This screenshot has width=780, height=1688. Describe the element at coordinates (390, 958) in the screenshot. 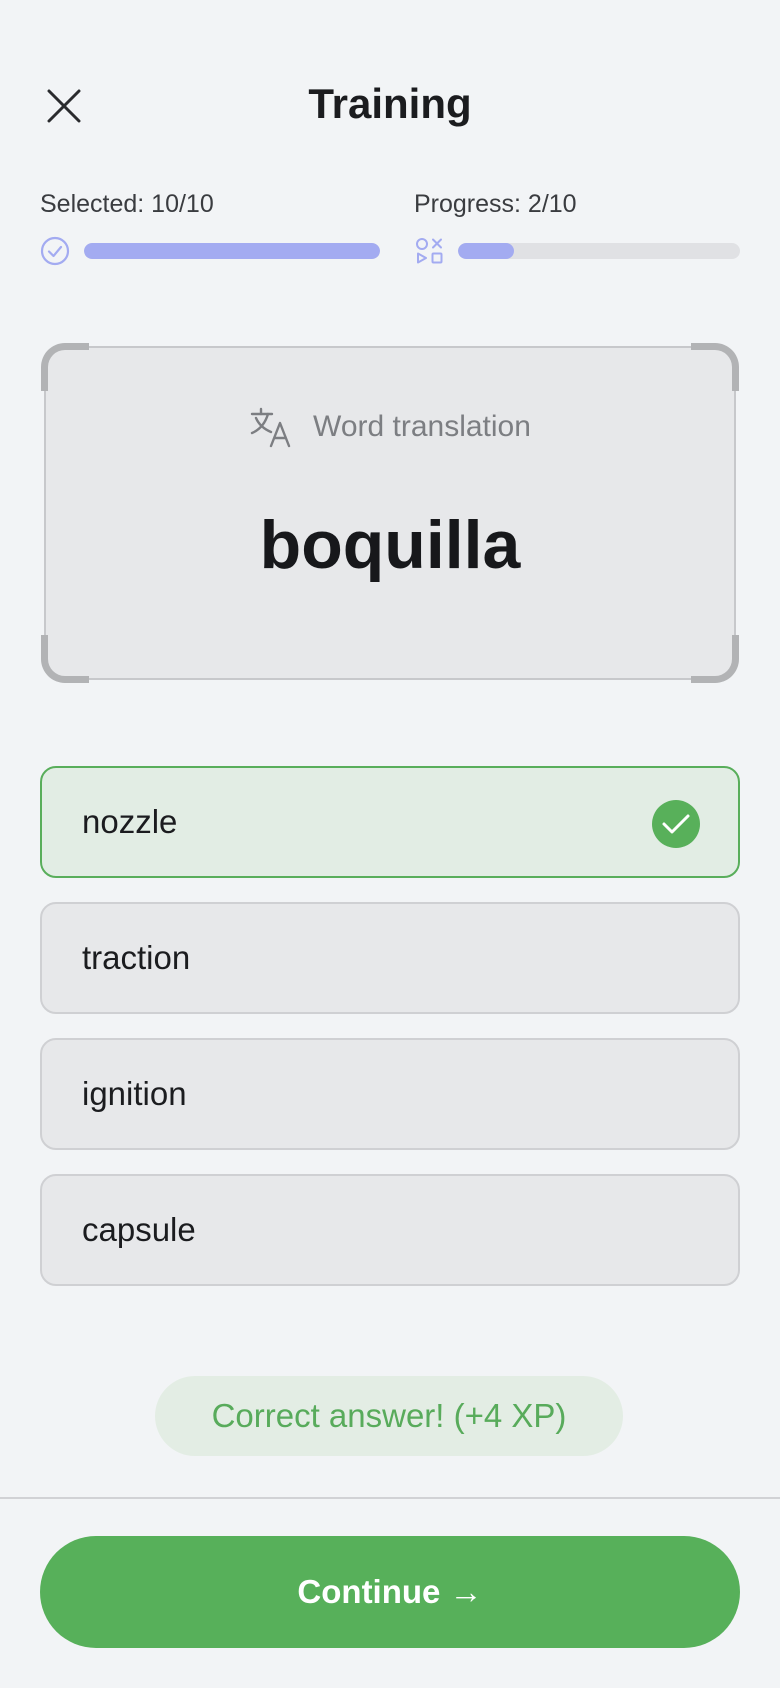

I see `answer-option-traction: traction` at that location.